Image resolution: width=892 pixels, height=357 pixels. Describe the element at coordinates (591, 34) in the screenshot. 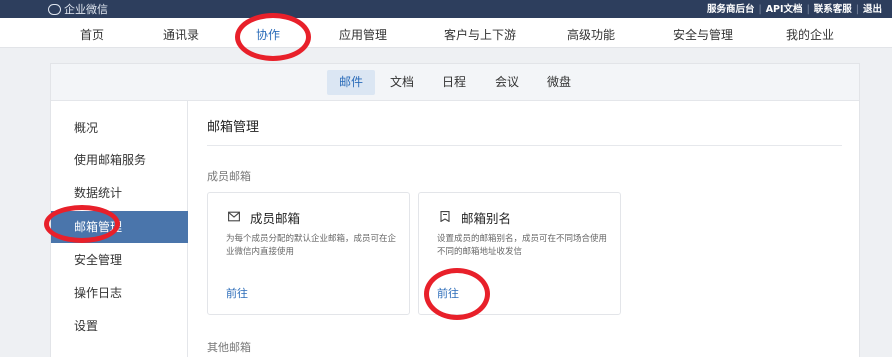

I see `nav-advanced: 高级功能` at that location.